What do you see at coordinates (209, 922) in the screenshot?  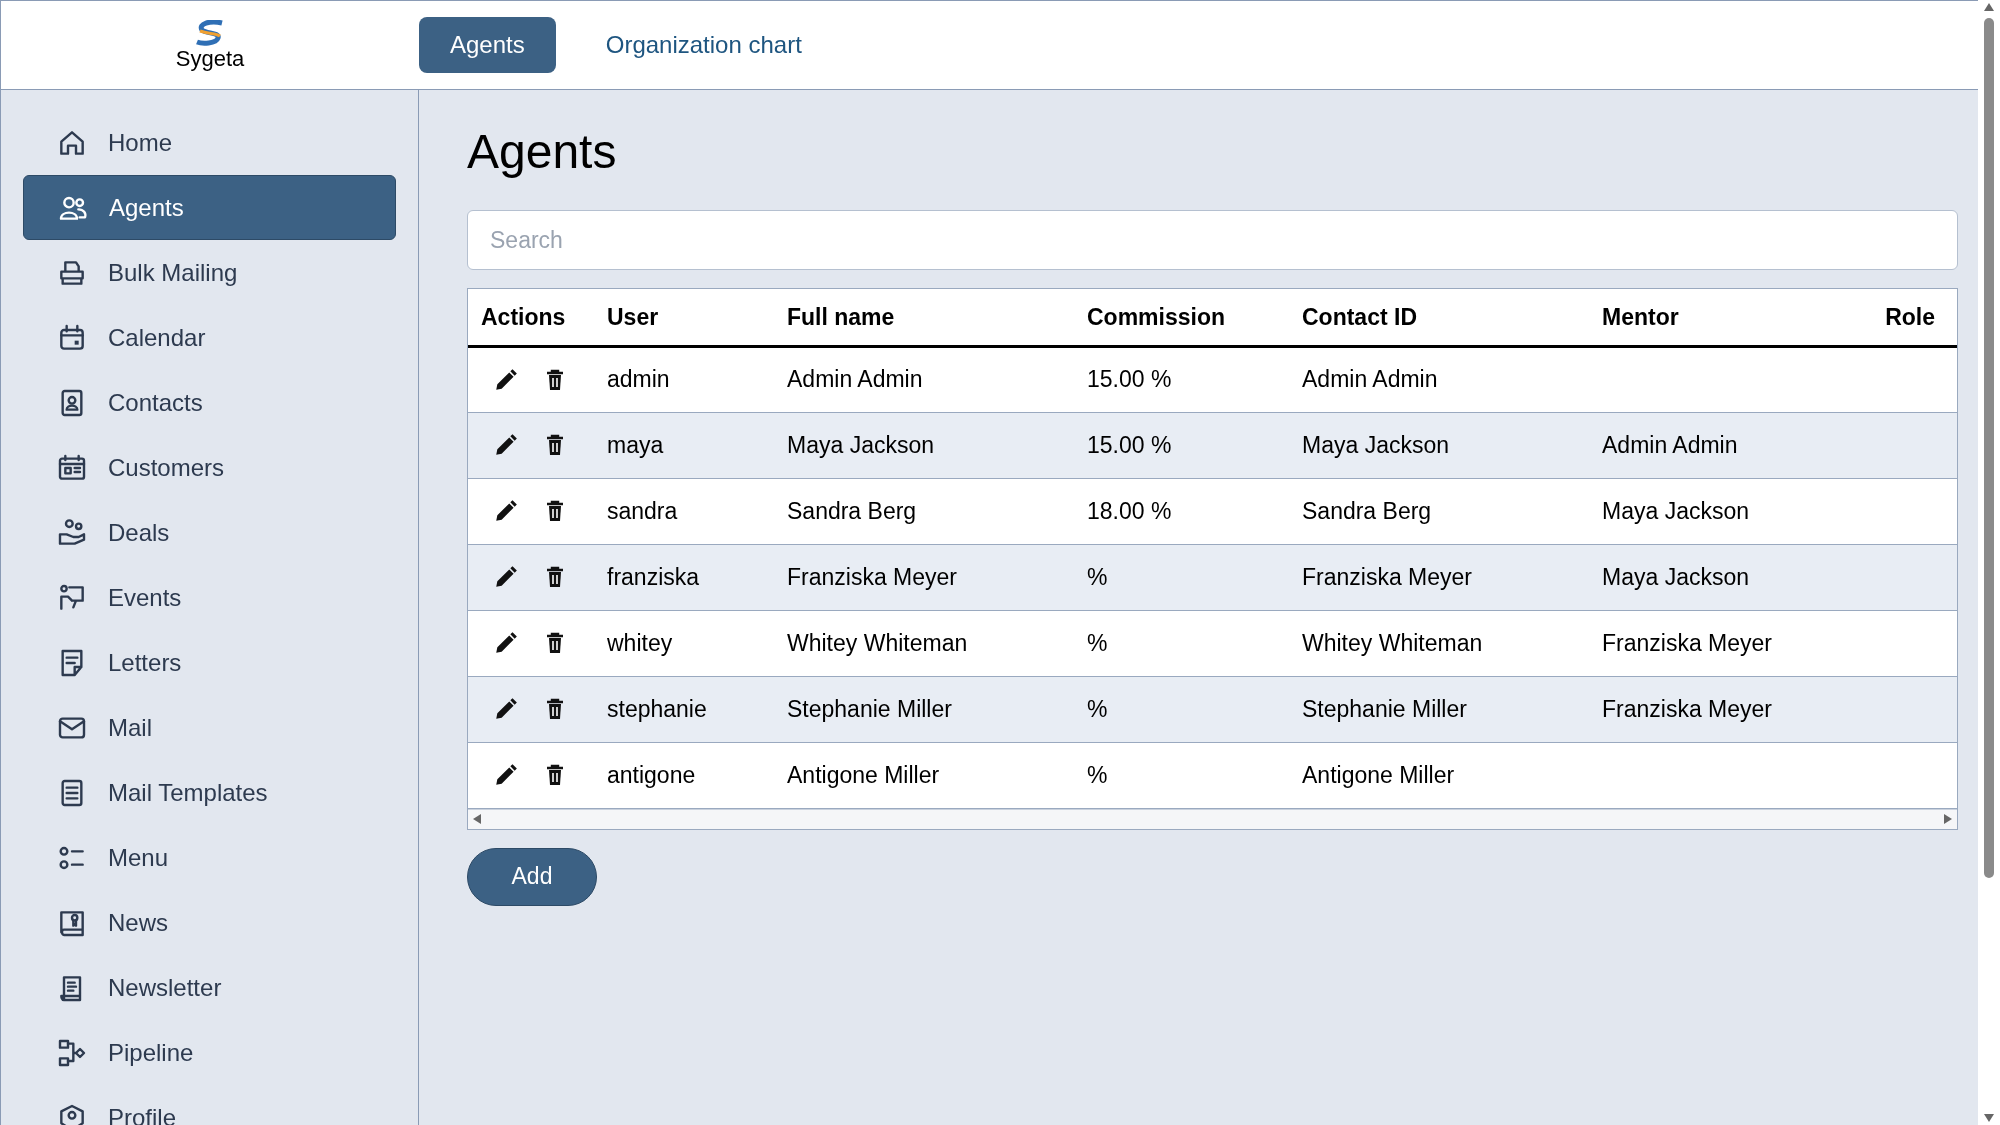 I see `sidebar-item: News` at bounding box center [209, 922].